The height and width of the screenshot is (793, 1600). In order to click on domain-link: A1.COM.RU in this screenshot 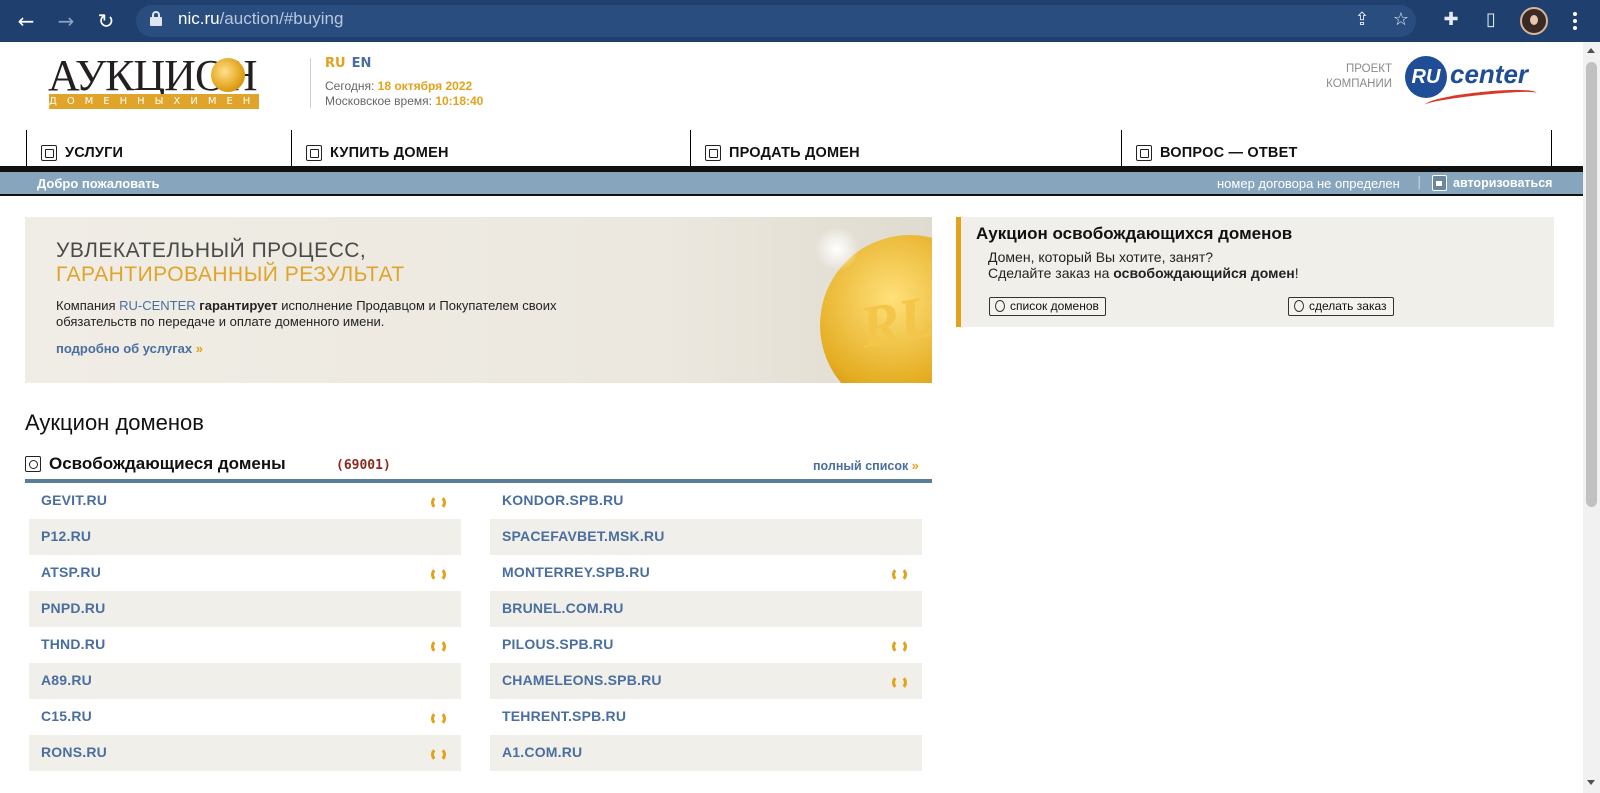, I will do `click(542, 752)`.